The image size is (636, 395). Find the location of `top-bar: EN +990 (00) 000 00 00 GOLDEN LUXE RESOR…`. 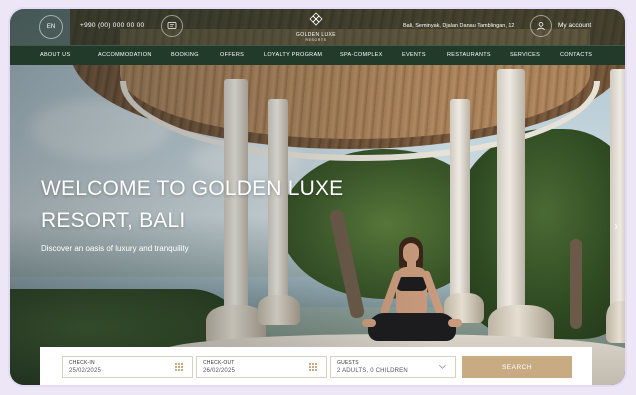

top-bar: EN +990 (00) 000 00 00 GOLDEN LUXE RESOR… is located at coordinates (317, 27).